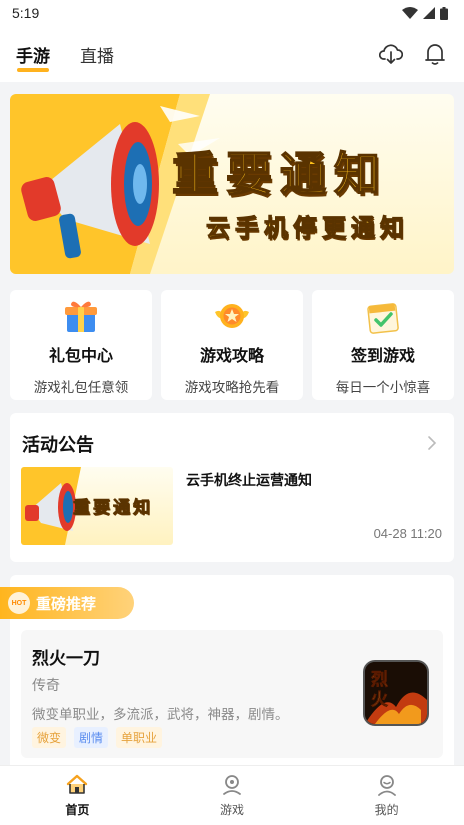 Image resolution: width=464 pixels, height=825 pixels. I want to click on game-description: 微变单职业，多流派，武将，神器，剧情。, so click(160, 714).